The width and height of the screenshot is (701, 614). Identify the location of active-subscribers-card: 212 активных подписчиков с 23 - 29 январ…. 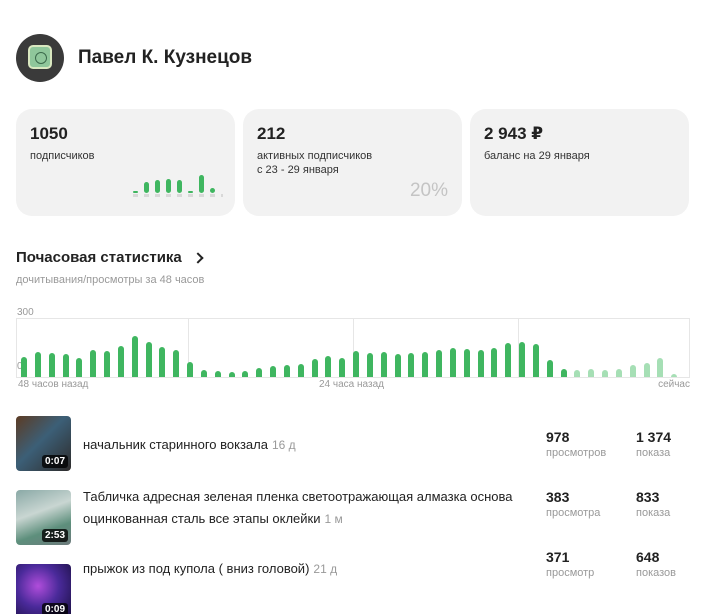
(352, 162).